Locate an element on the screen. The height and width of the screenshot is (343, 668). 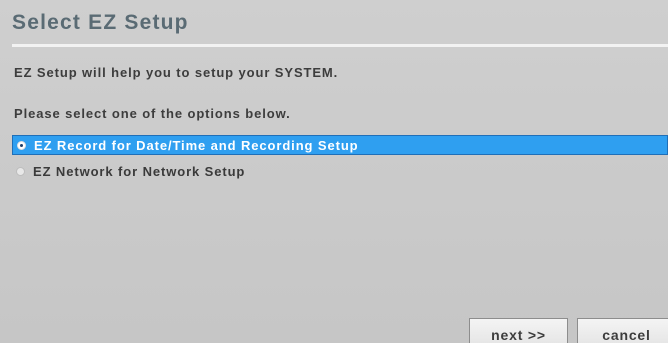
title-divider is located at coordinates (340, 45).